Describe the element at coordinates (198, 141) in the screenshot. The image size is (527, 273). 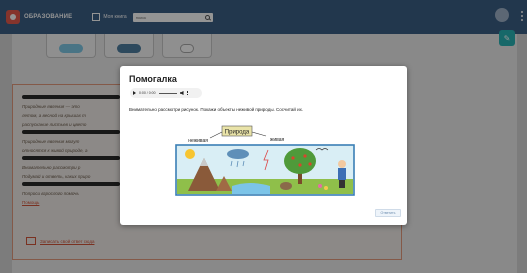
I see `nonliving-label: неживая` at that location.